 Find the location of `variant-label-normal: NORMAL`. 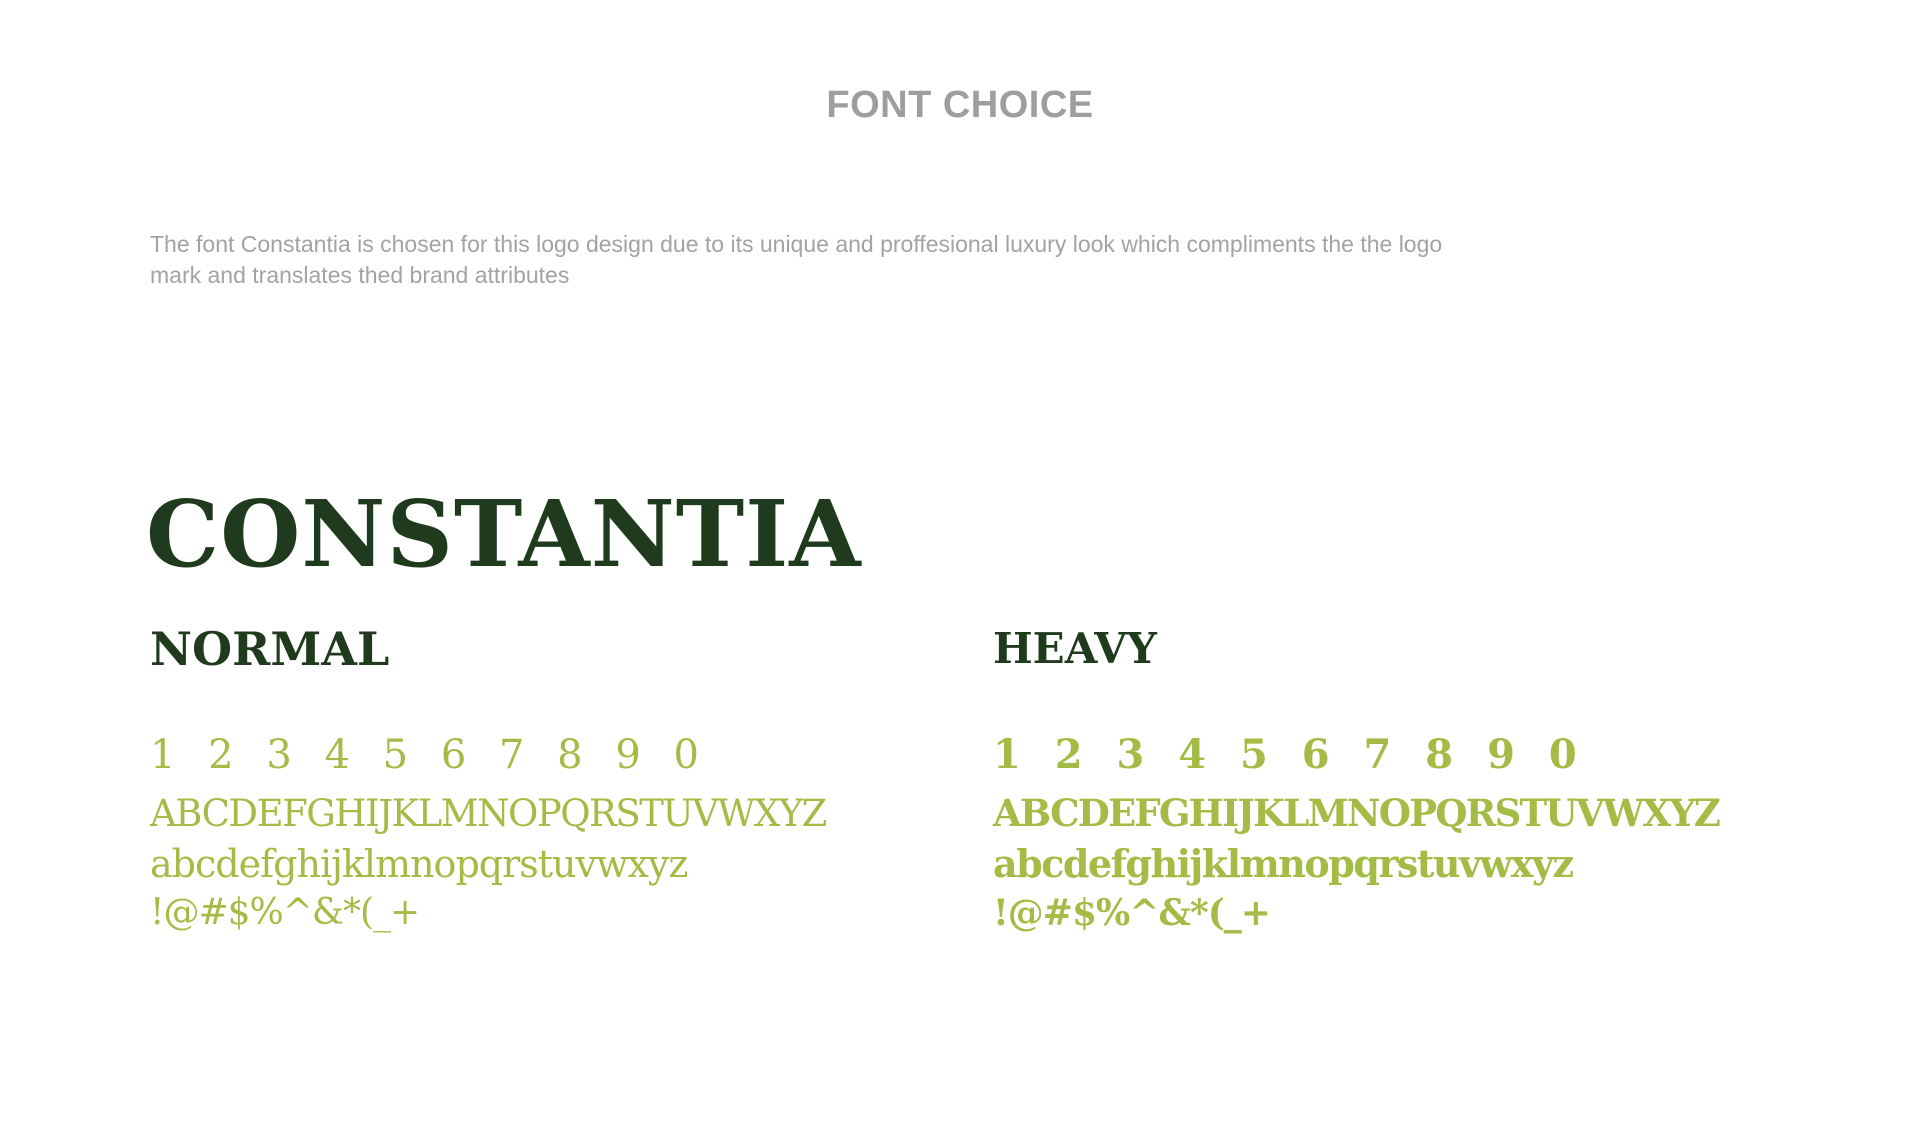

variant-label-normal: NORMAL is located at coordinates (270, 649).